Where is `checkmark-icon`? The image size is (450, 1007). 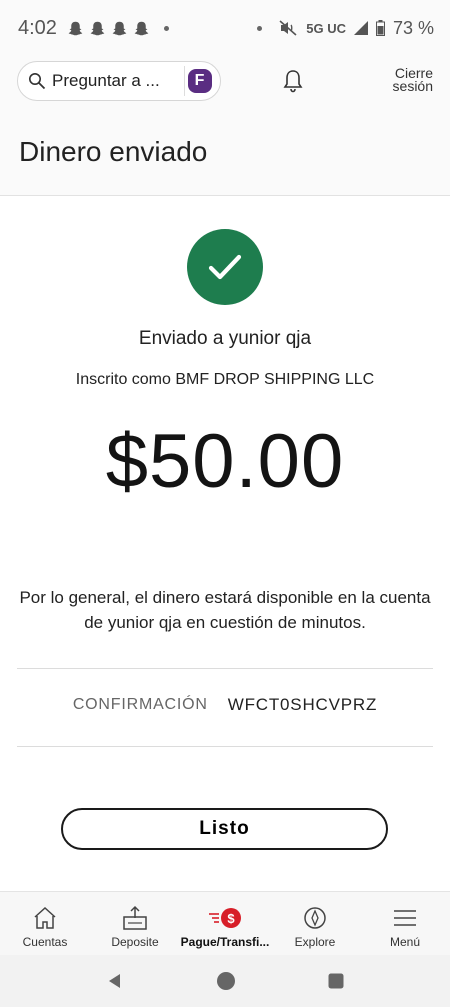
checkmark-icon is located at coordinates (225, 267).